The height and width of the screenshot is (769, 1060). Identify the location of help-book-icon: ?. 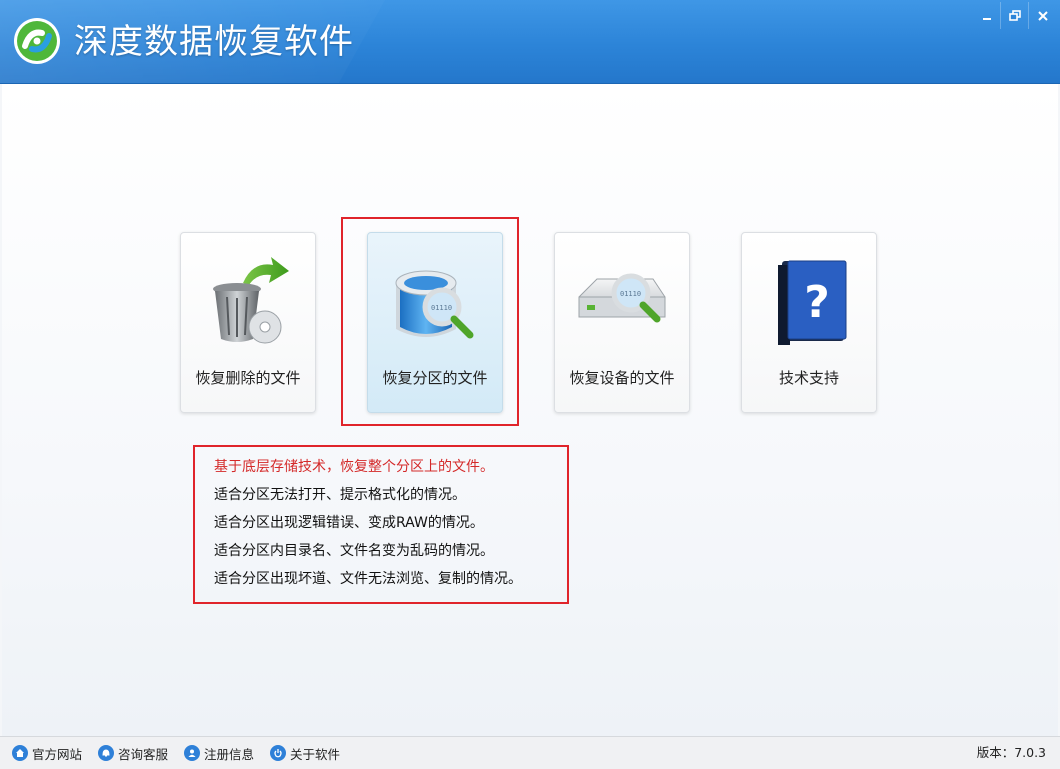
(812, 302).